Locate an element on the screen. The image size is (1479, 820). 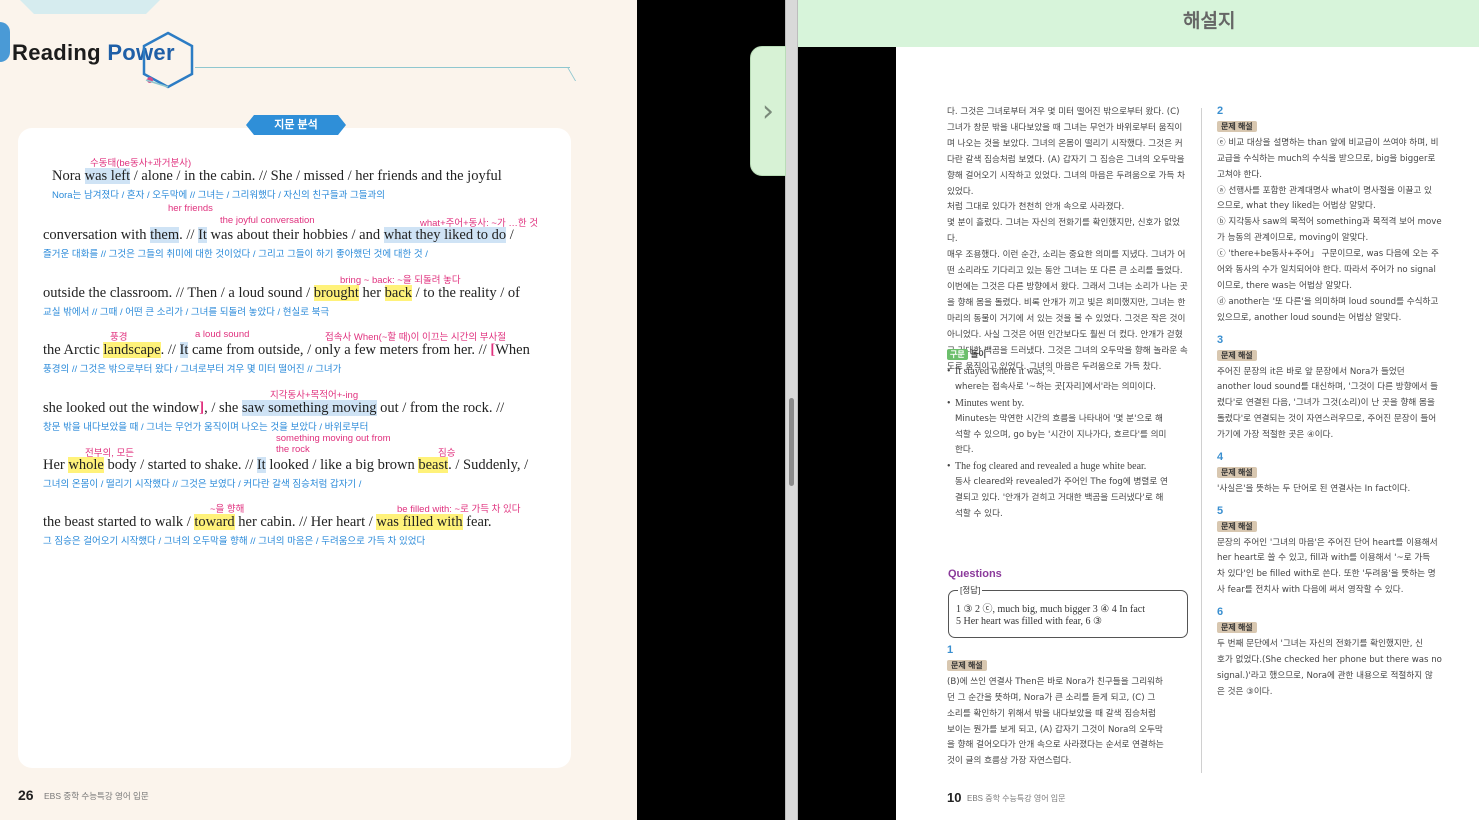
syntax-explanation: where는 접속사로 '~하는 곳[자리]에서'라는 의미이다. is located at coordinates (1055, 386).